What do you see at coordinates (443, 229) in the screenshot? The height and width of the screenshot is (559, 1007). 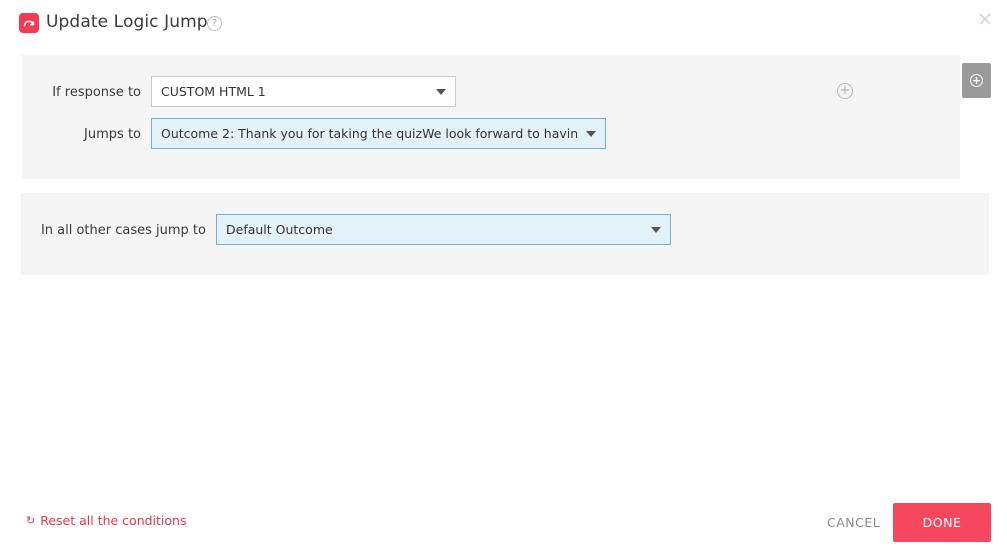 I see `default-jump-select: Default Outcome` at bounding box center [443, 229].